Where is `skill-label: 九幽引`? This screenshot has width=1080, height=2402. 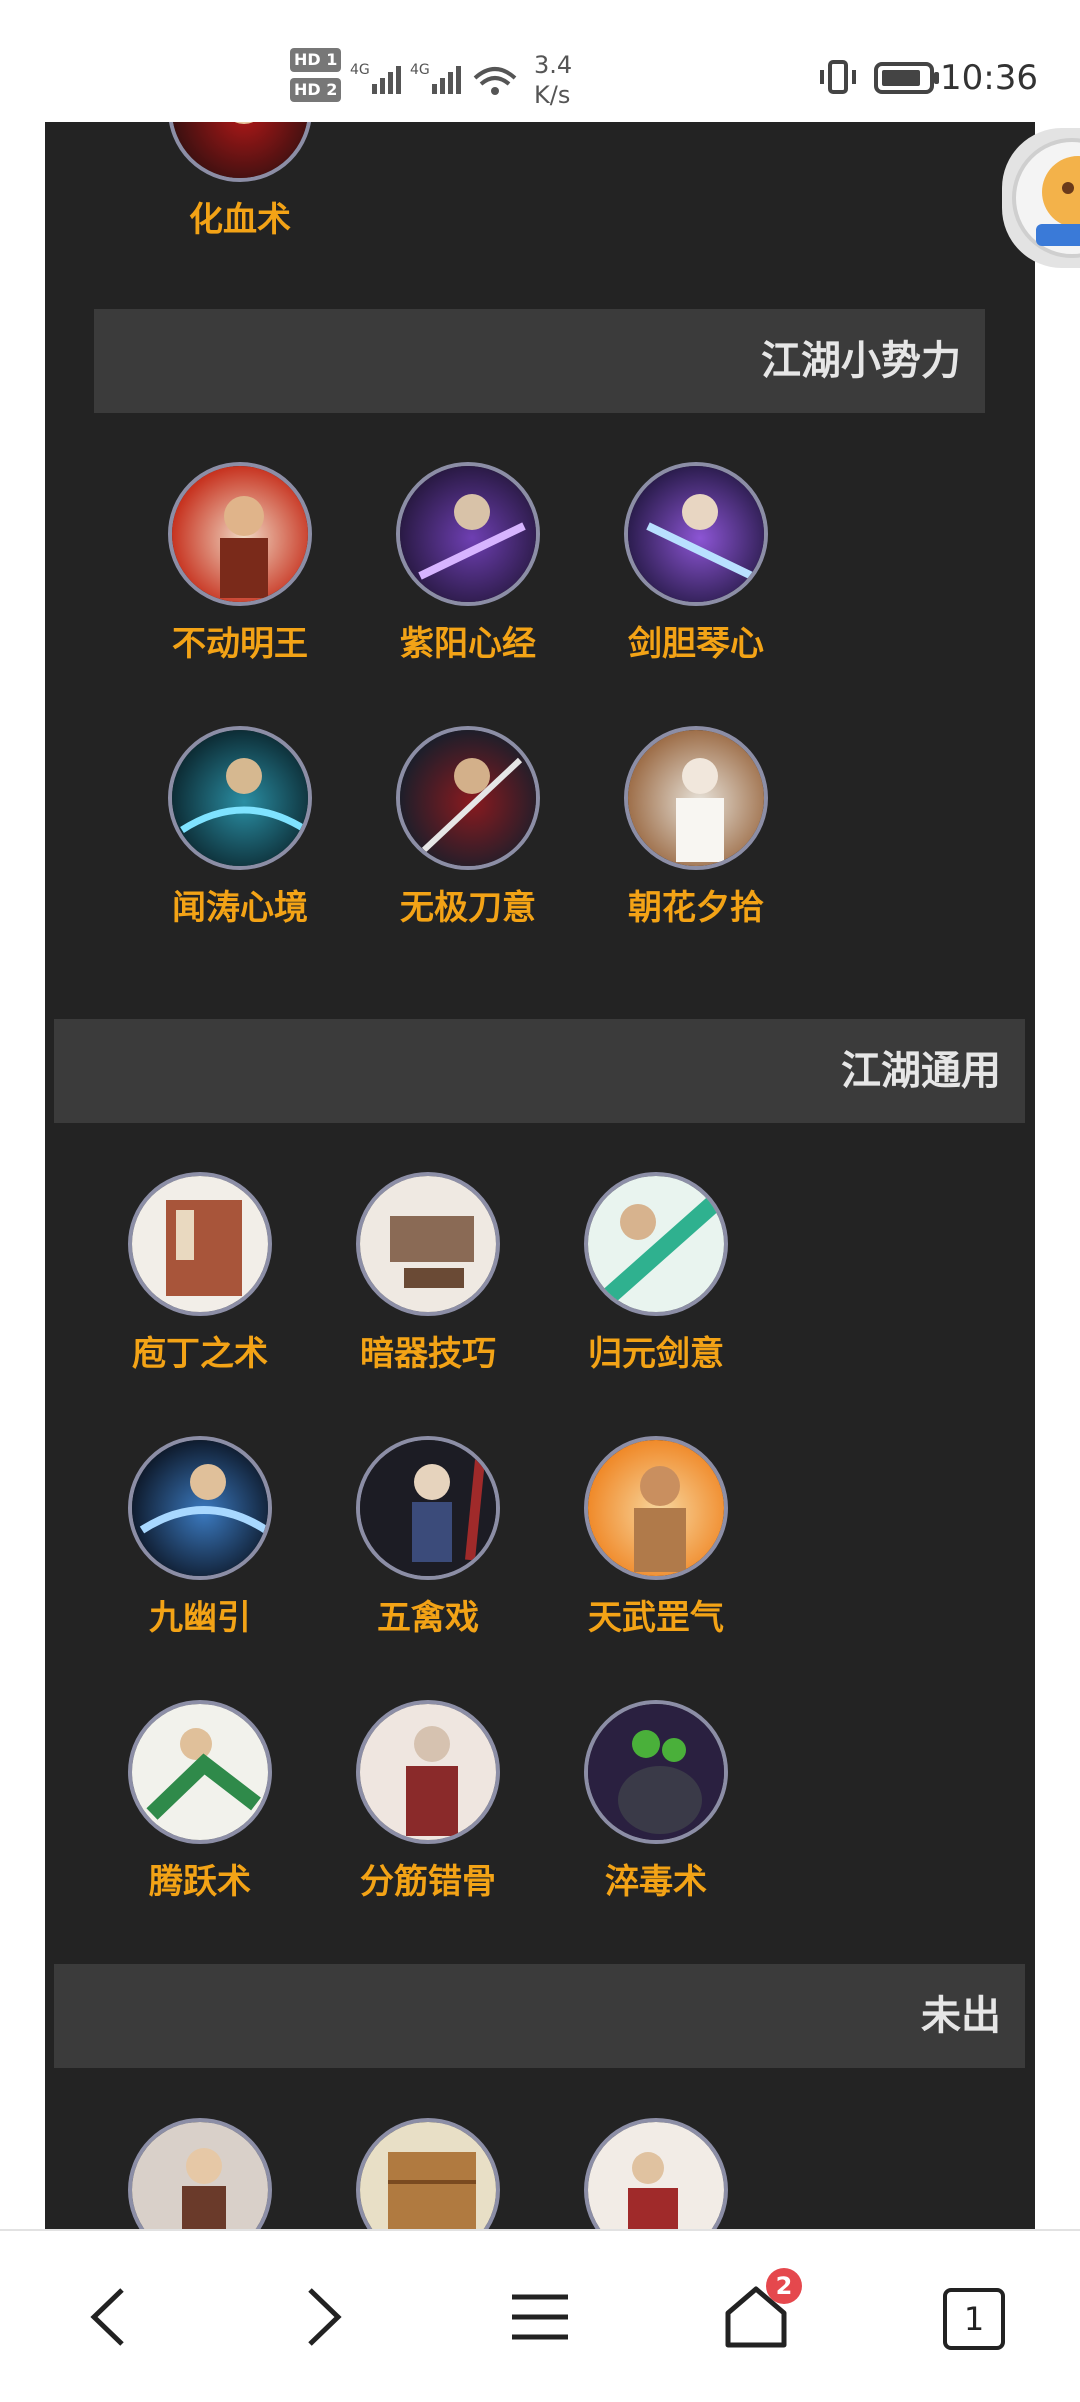 skill-label: 九幽引 is located at coordinates (200, 1618).